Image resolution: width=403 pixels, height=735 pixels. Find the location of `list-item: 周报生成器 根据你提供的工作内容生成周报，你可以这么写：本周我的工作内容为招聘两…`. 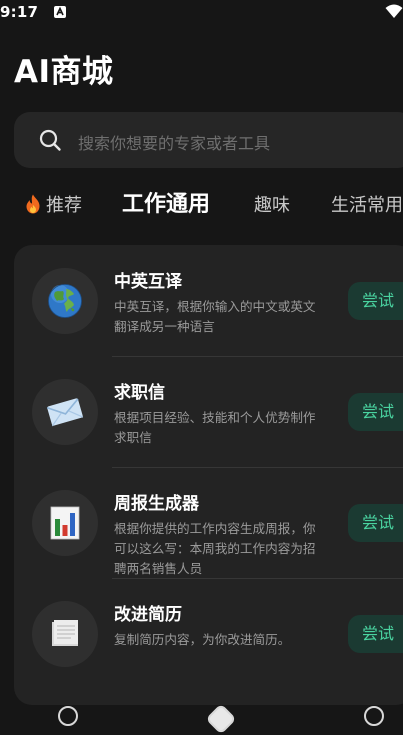

list-item: 周报生成器 根据你提供的工作内容生成周报，你可以这么写：本周我的工作内容为招聘两… is located at coordinates (208, 522).